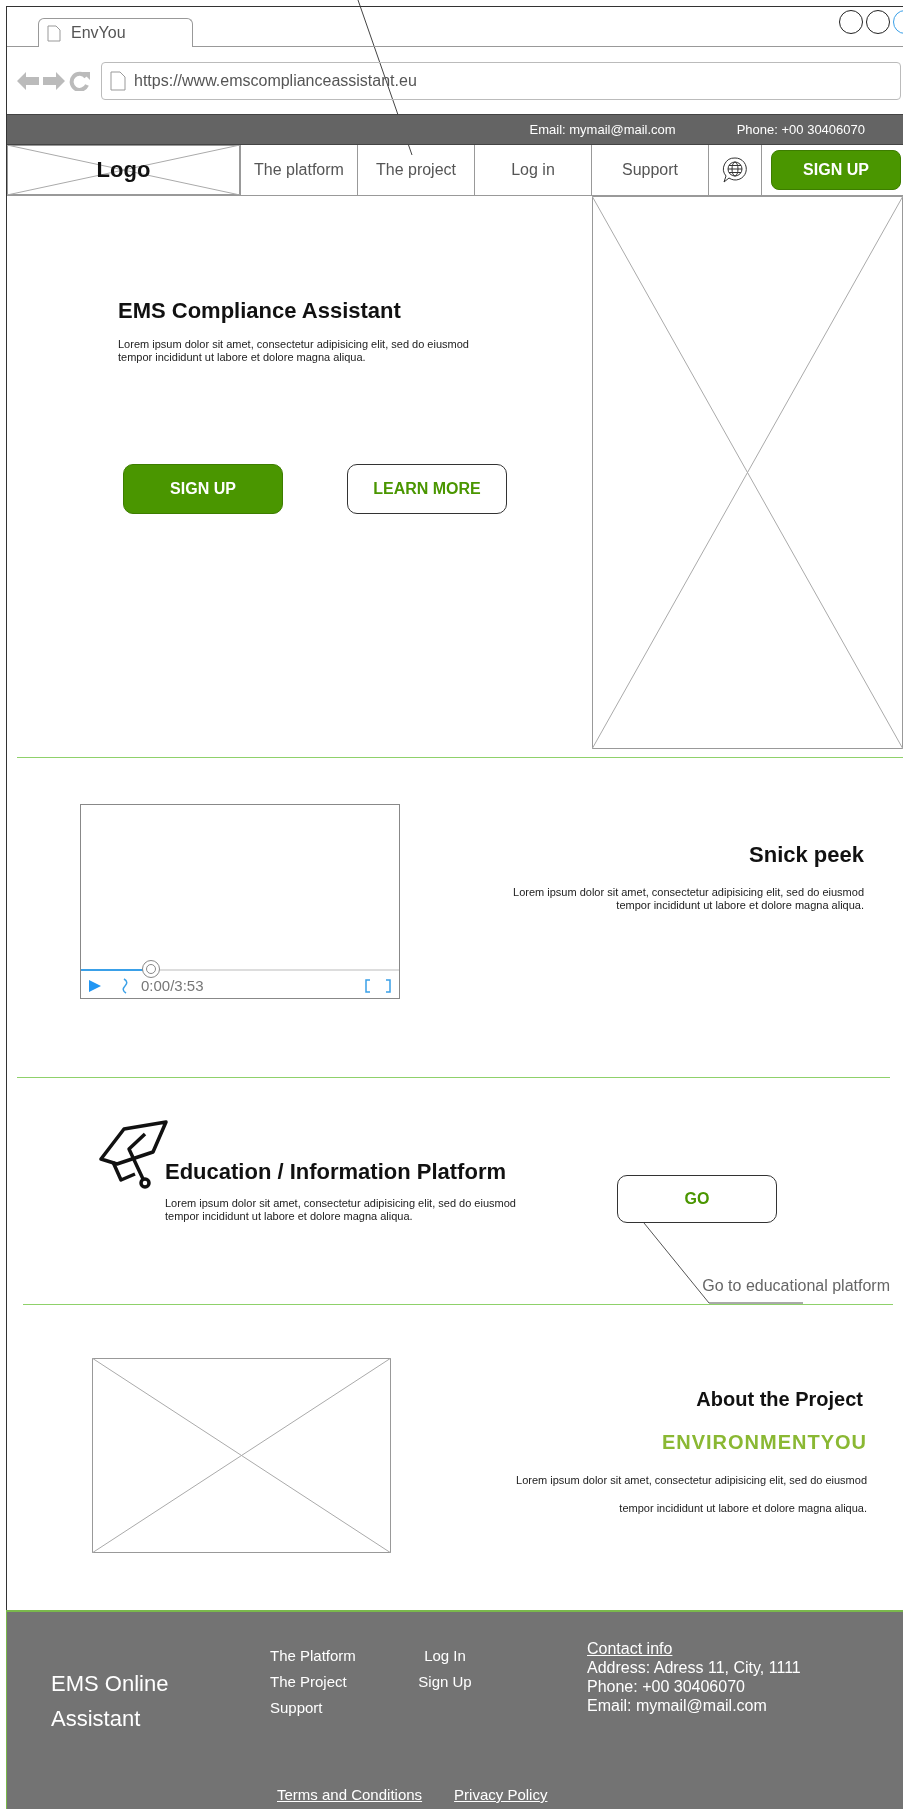 This screenshot has width=903, height=1809. What do you see at coordinates (240, 969) in the screenshot?
I see `seek-slider` at bounding box center [240, 969].